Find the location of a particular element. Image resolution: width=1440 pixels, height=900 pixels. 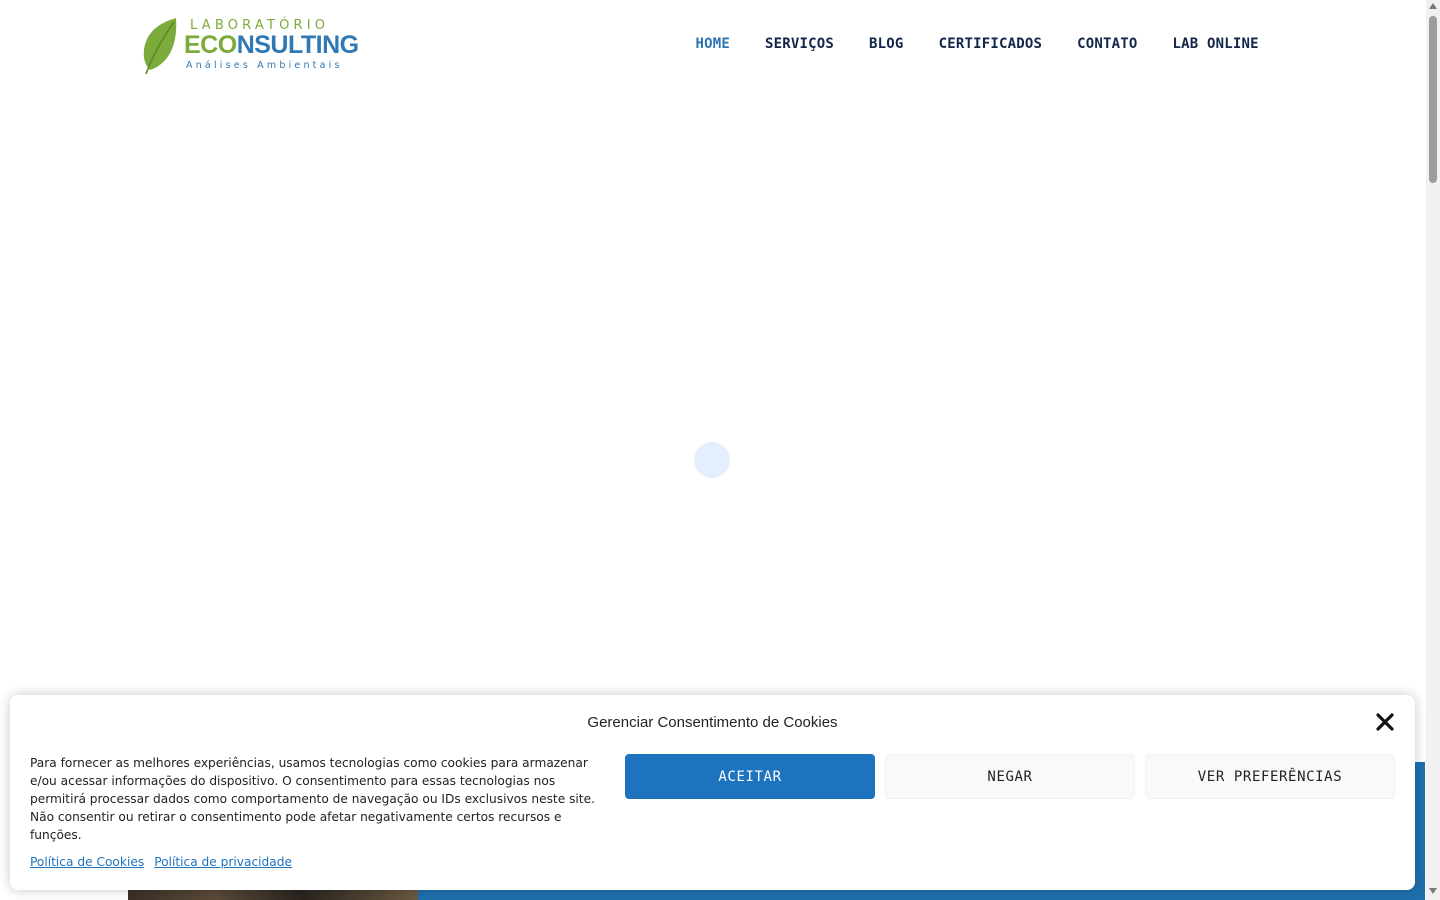

nav-item-contato: CONTATO is located at coordinates (1107, 44).